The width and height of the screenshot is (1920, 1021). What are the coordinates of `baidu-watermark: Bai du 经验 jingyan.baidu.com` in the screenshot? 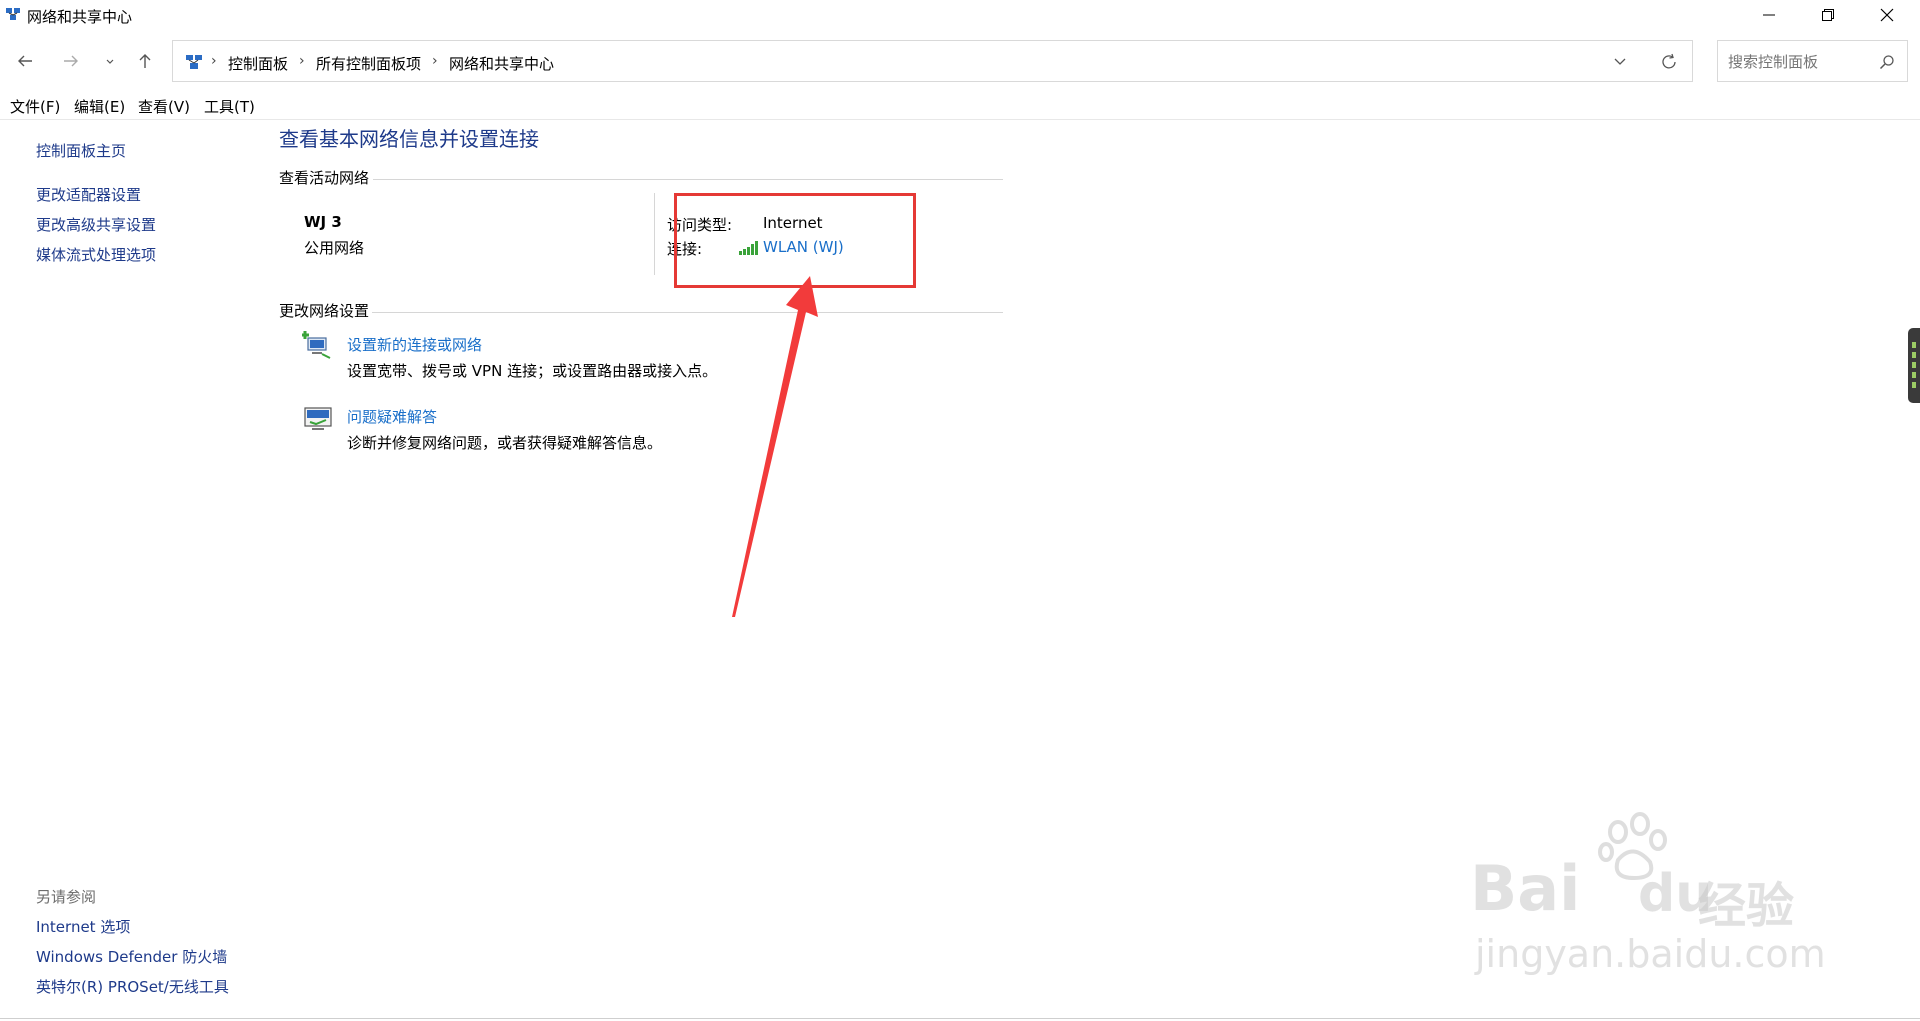 It's located at (1648, 895).